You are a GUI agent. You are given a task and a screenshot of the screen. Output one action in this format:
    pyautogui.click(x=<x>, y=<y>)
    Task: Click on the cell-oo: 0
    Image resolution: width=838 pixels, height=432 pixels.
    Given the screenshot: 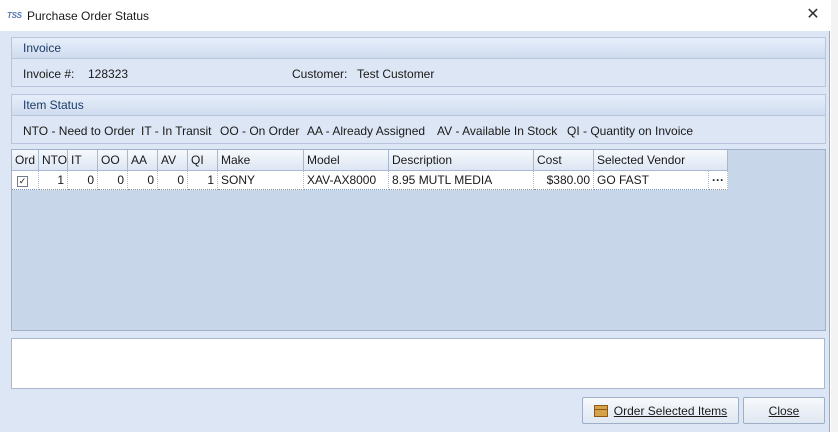 What is the action you would take?
    pyautogui.click(x=113, y=180)
    